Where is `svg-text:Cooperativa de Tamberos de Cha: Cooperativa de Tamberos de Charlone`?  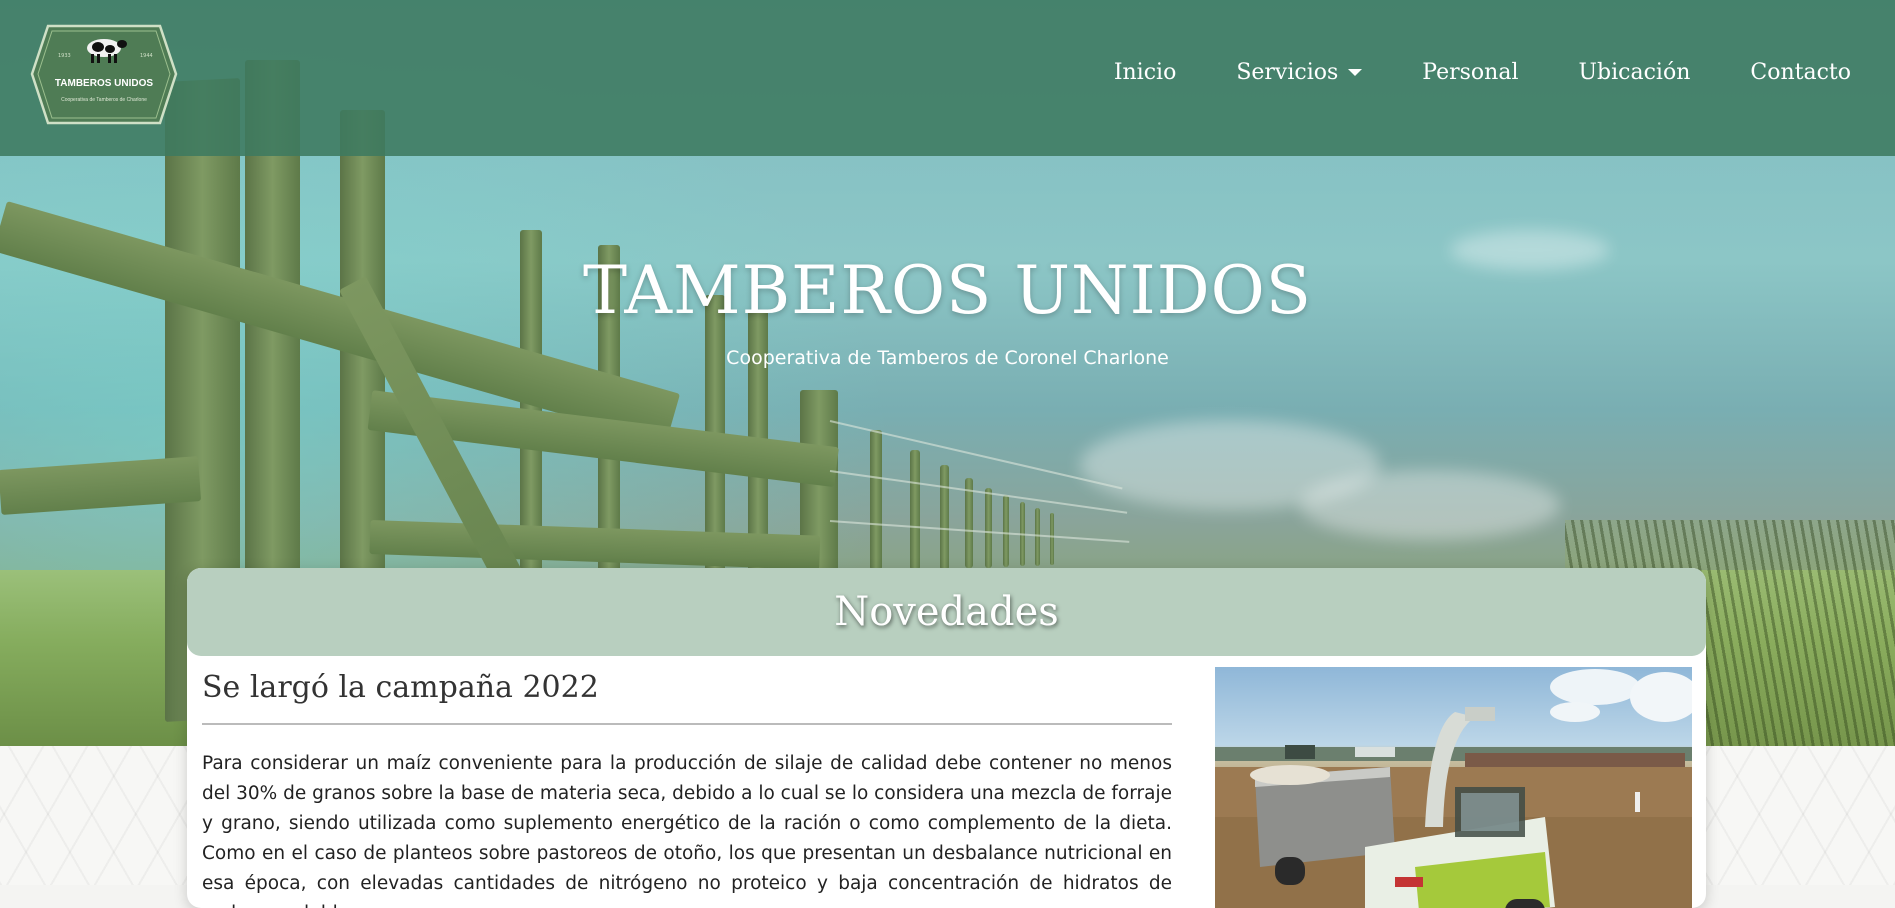
svg-text:Cooperativa de Tamberos de Cha: Cooperativa de Tamberos de Charlone is located at coordinates (104, 100).